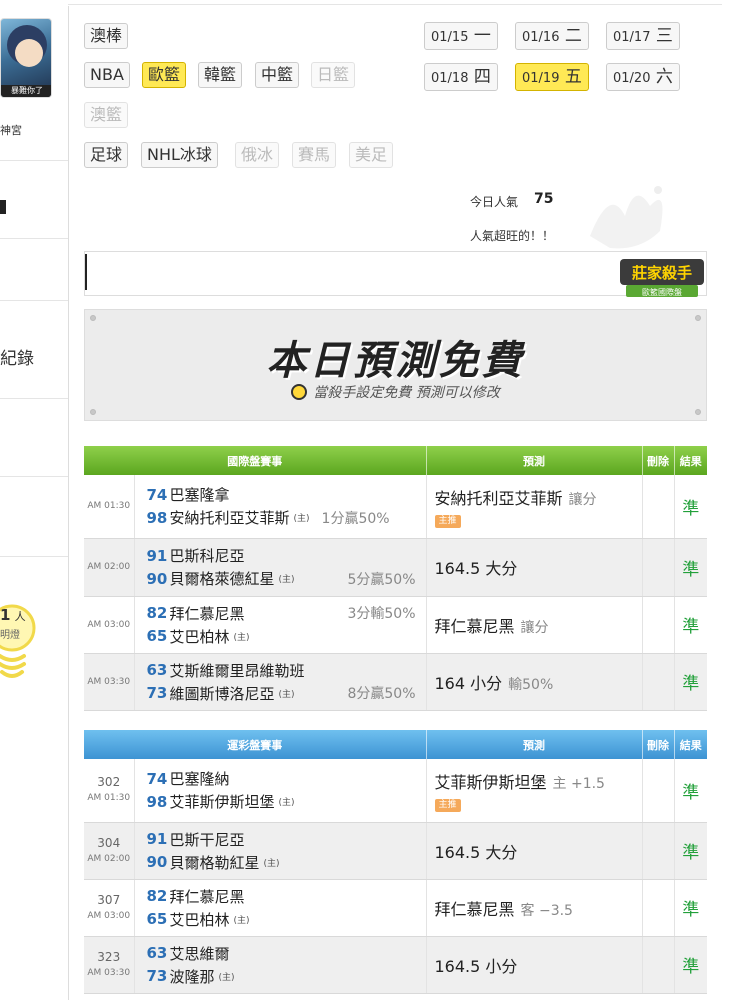 The height and width of the screenshot is (1000, 731). I want to click on team-name: 貝爾格萊德紅星, so click(222, 578).